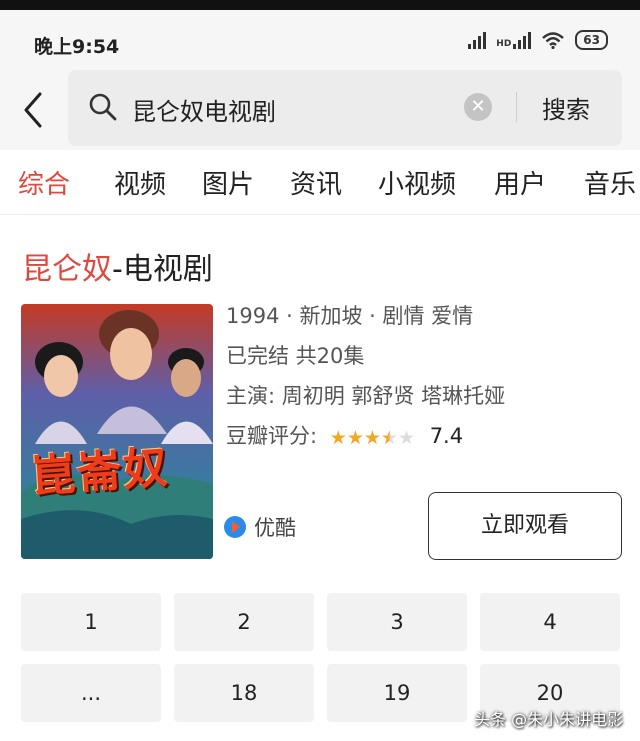 This screenshot has height=741, width=640. Describe the element at coordinates (514, 40) in the screenshot. I see `signal-hd-icon: HD` at that location.